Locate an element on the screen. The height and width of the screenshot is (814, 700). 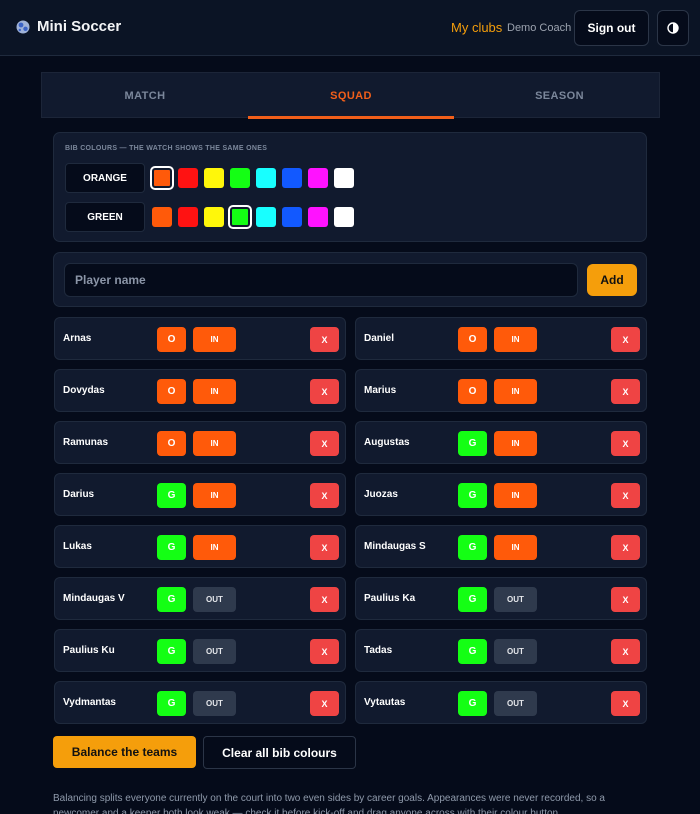
player-name: Mindaugas S is located at coordinates (395, 546).